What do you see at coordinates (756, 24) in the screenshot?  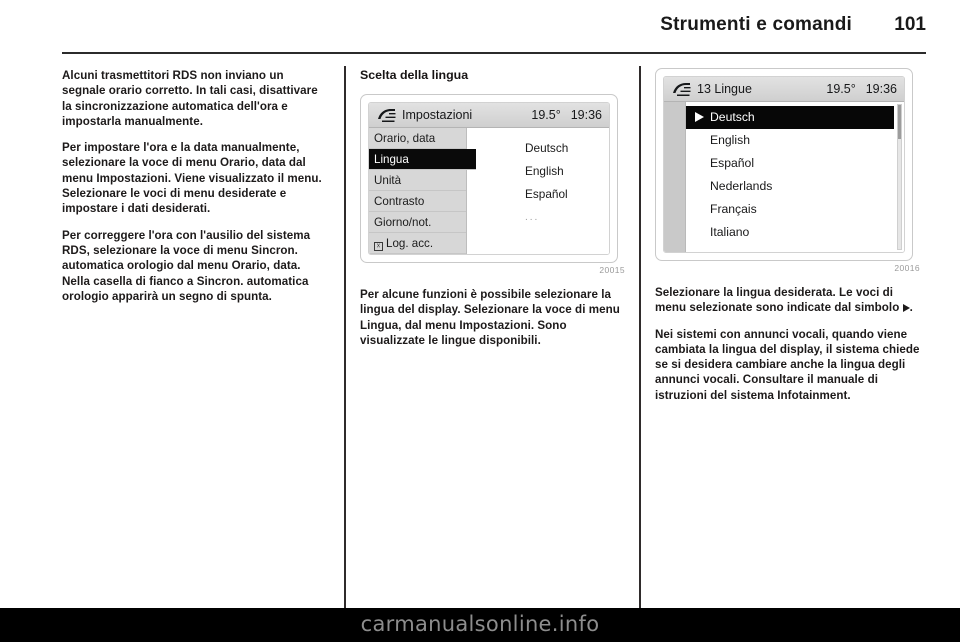 I see `page-title: Strumenti e comandi` at bounding box center [756, 24].